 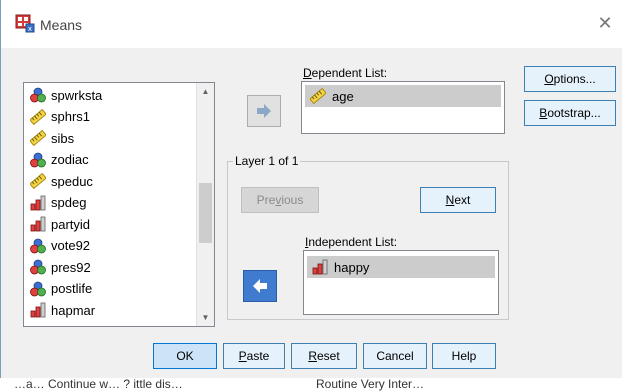 I want to click on variable-name: partyid, so click(x=71, y=224).